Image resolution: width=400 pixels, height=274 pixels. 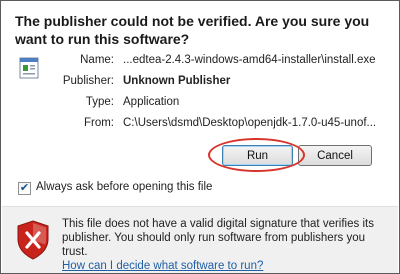 What do you see at coordinates (97, 60) in the screenshot?
I see `detail-label: Name:` at bounding box center [97, 60].